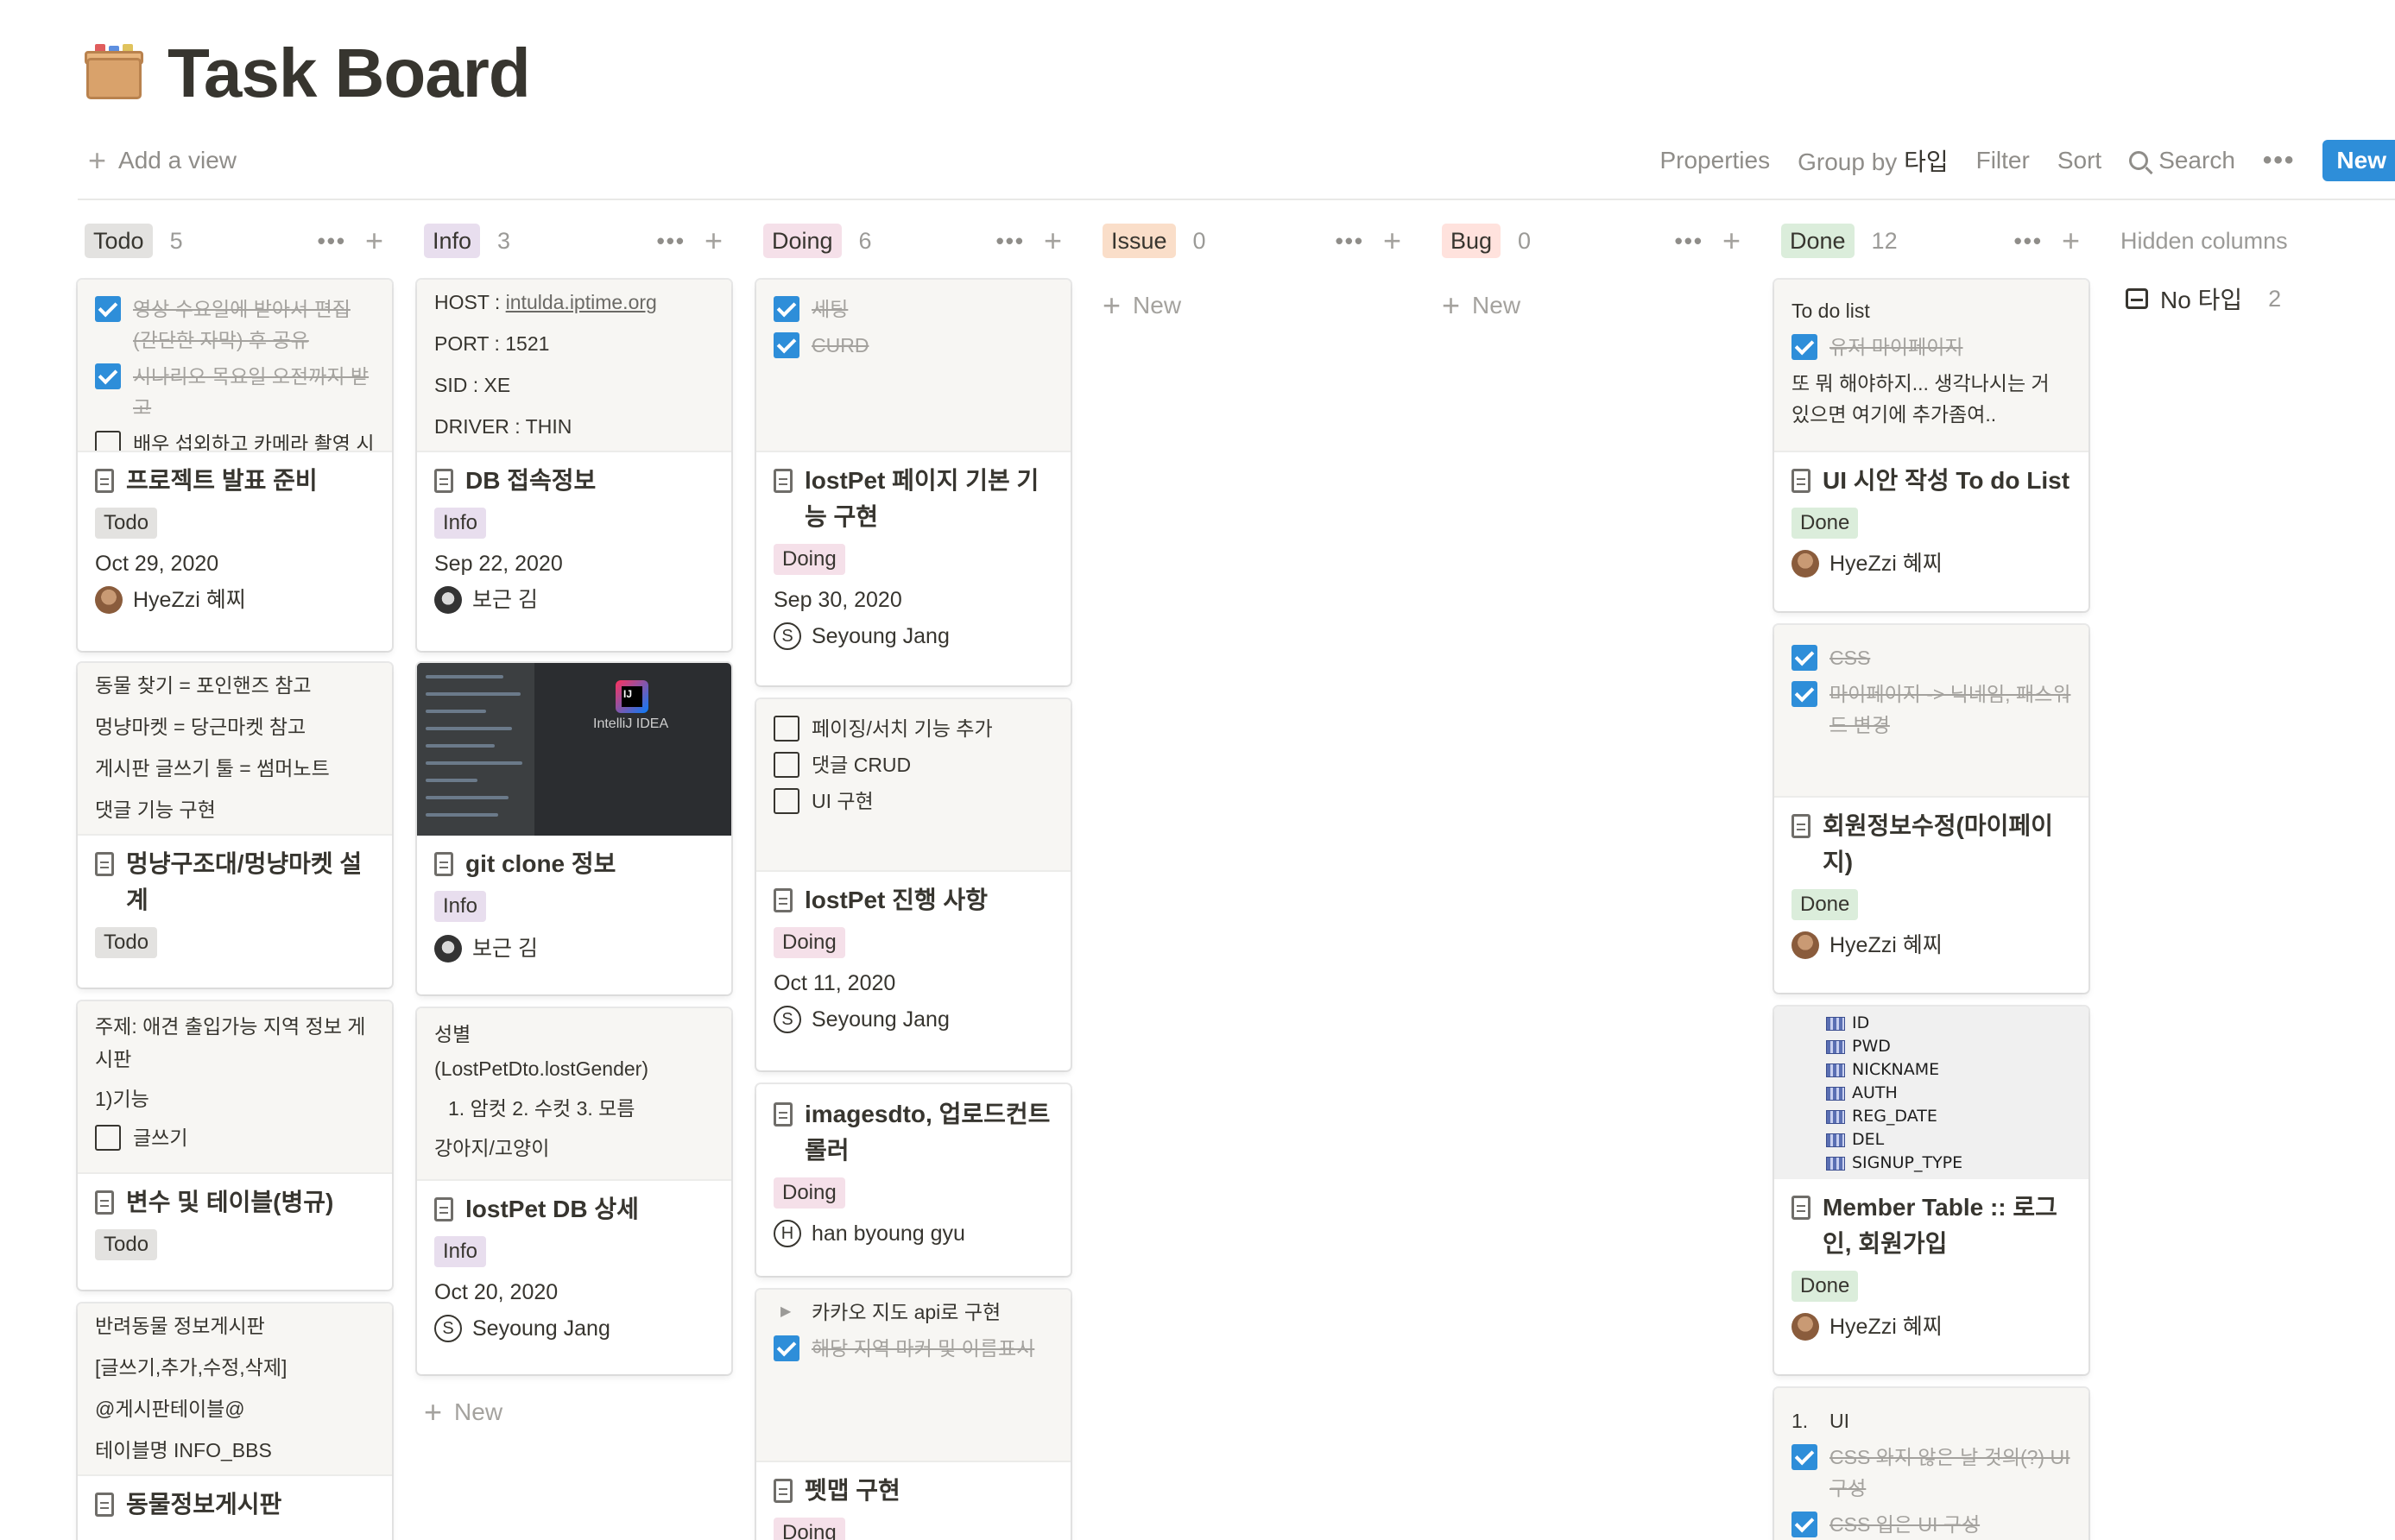  Describe the element at coordinates (1592, 241) in the screenshot. I see `column-header: Bug 0 ••• +` at that location.